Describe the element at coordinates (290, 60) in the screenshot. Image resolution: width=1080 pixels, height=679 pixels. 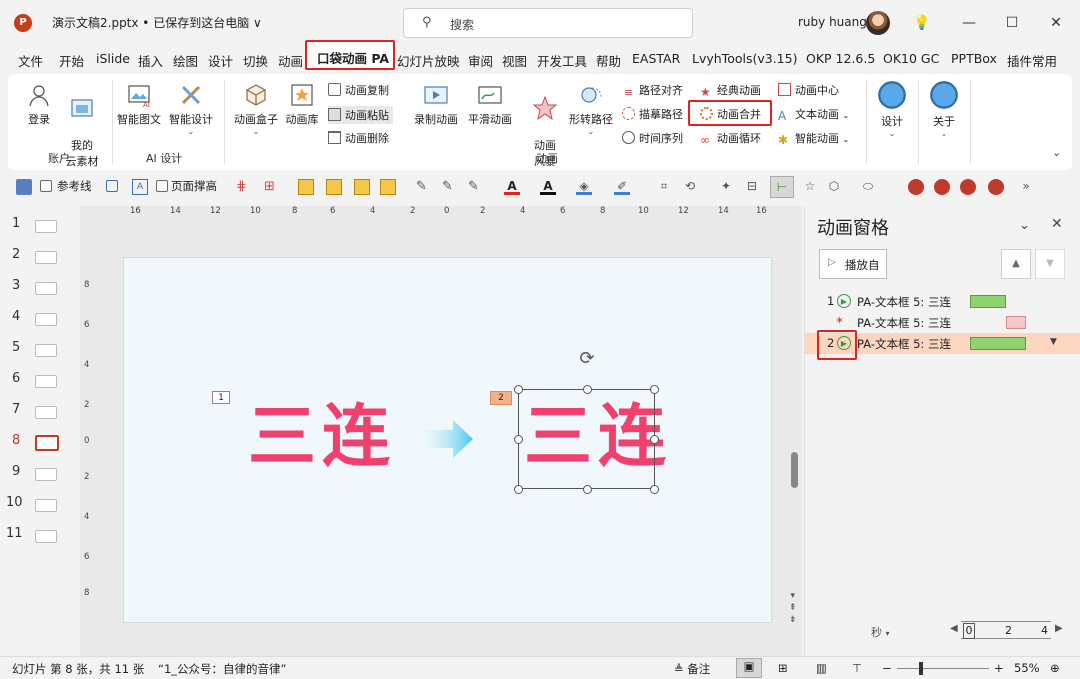
I see `tab-animations: 动画` at that location.